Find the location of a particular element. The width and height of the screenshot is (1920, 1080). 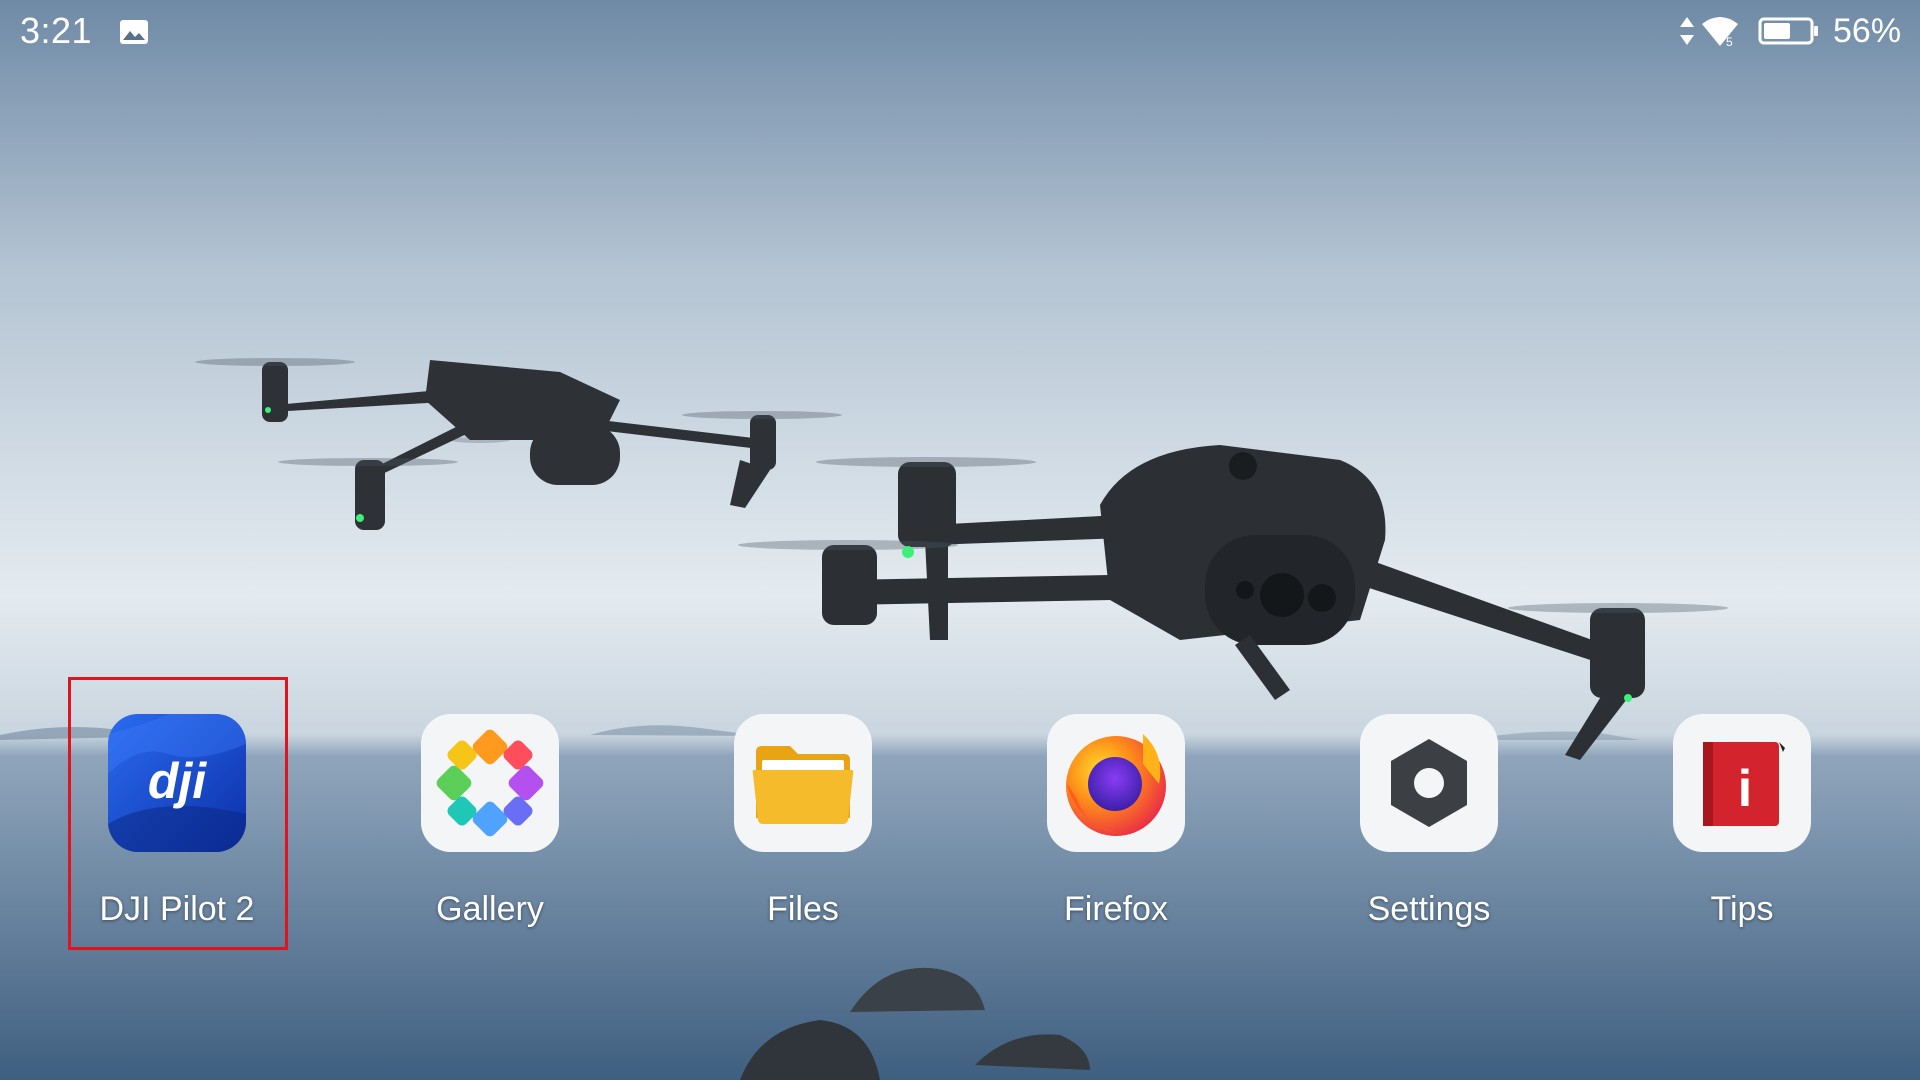

tips-icon: i is located at coordinates (1742, 783).